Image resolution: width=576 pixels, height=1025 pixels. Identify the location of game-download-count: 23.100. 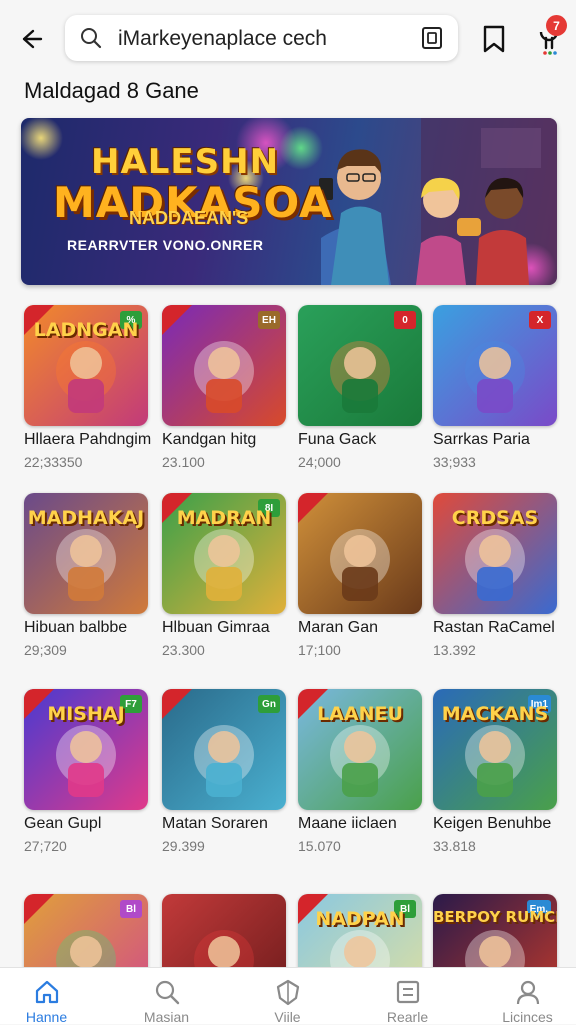
(183, 462).